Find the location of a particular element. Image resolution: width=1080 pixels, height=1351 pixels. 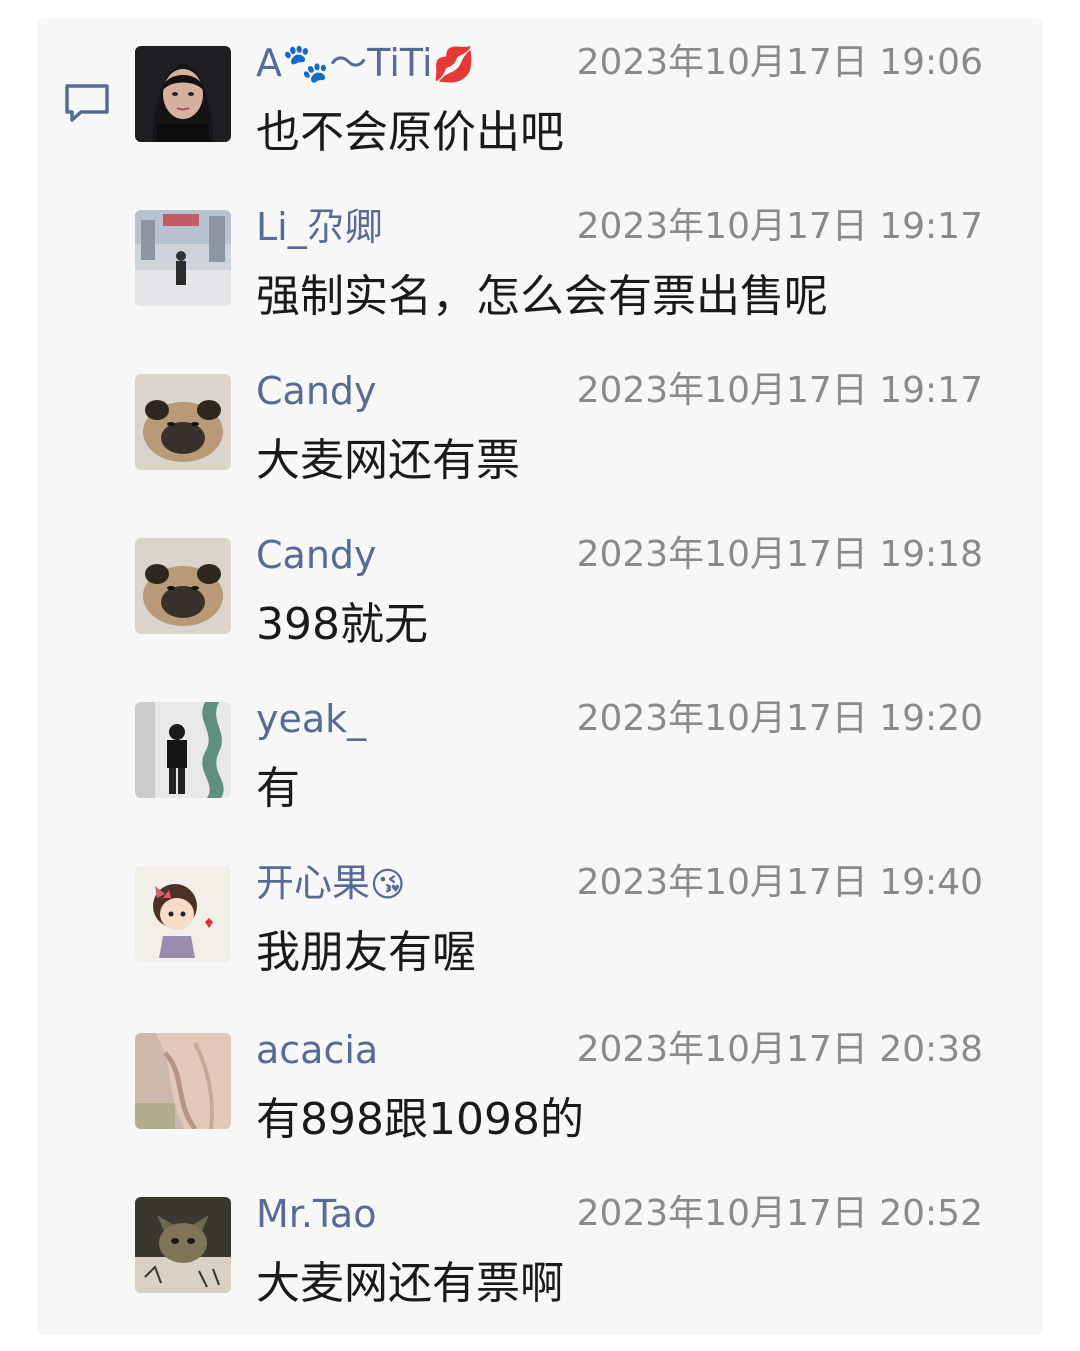

comment-text: 我朋友有喔 is located at coordinates (366, 952).